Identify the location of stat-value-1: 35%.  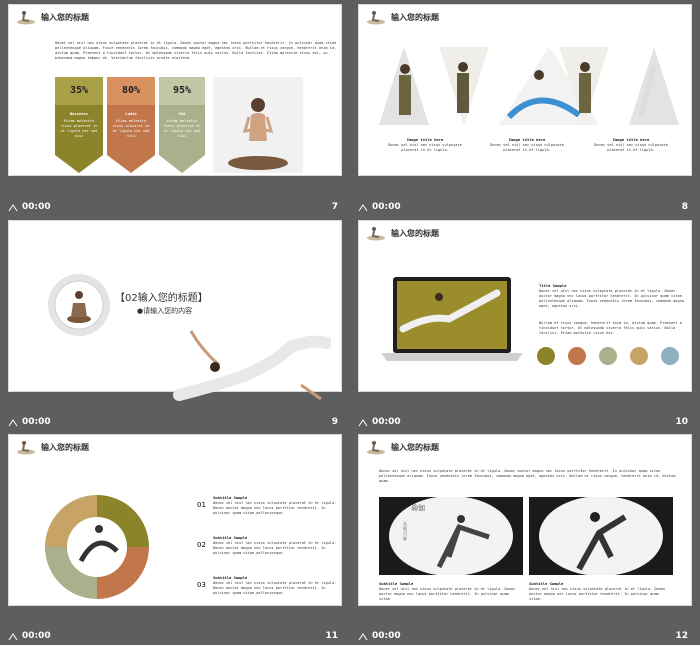
(79, 90).